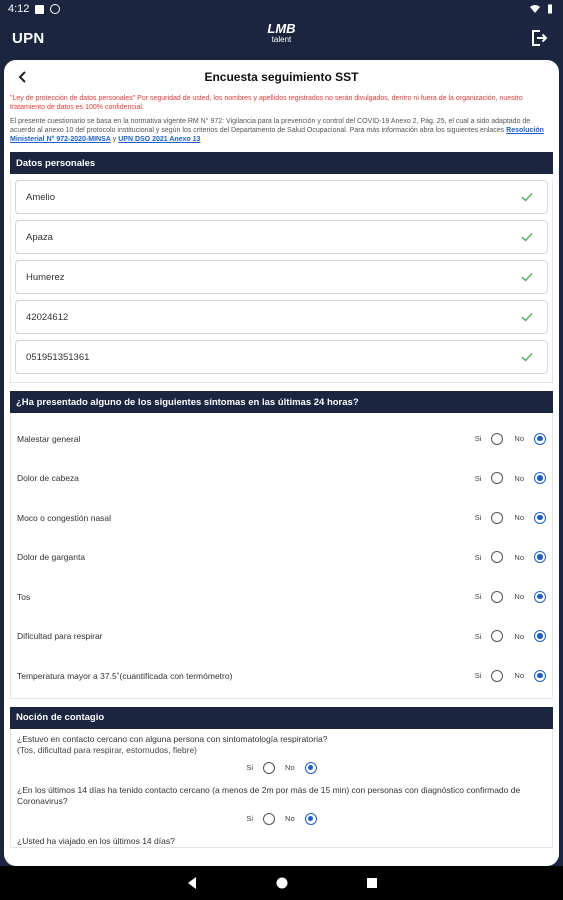 Image resolution: width=563 pixels, height=900 pixels. I want to click on logo-line2: talent, so click(281, 39).